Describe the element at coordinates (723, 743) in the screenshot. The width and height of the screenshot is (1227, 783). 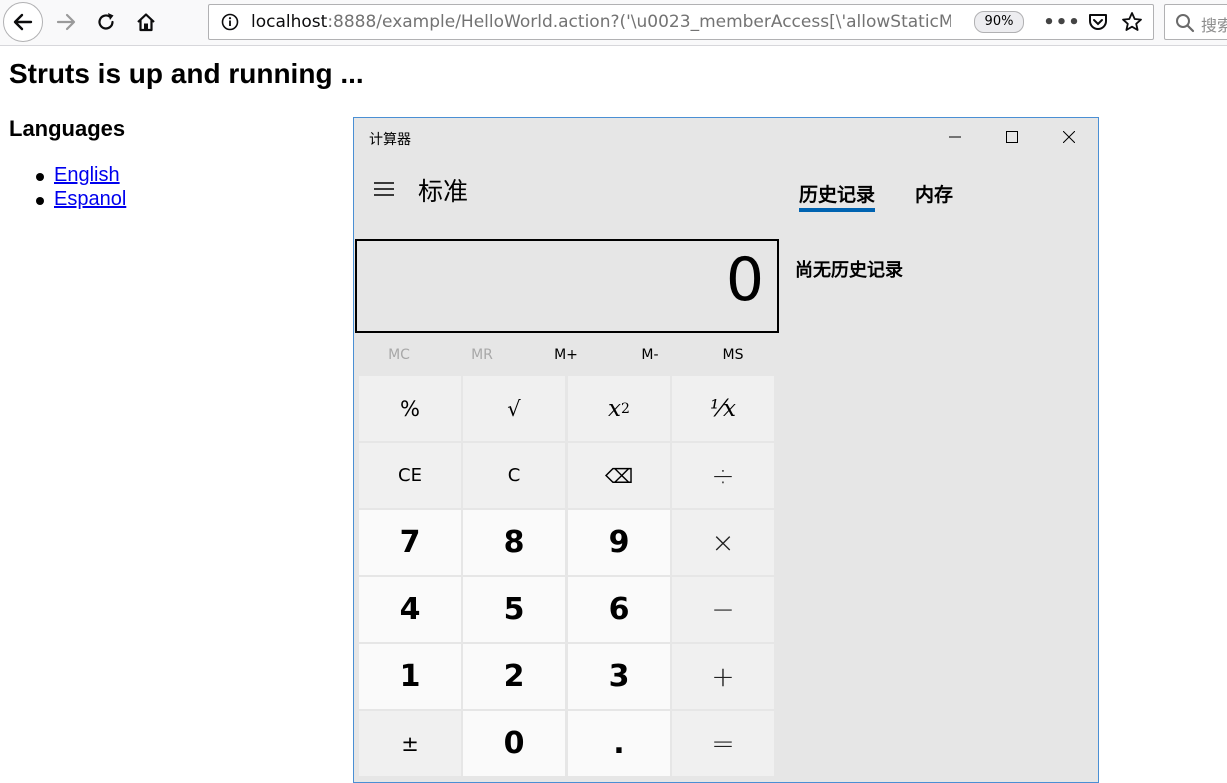
I see `equals-button: =` at that location.